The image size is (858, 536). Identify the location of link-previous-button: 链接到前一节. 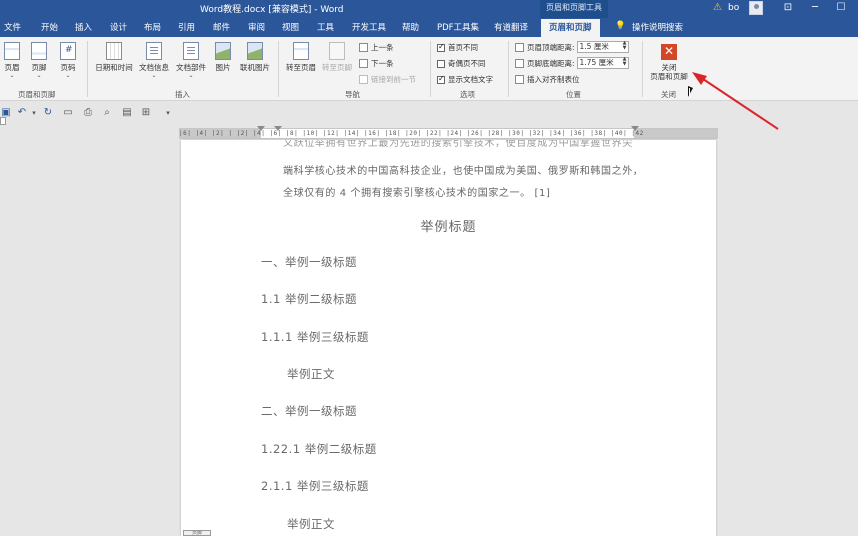
(387, 79).